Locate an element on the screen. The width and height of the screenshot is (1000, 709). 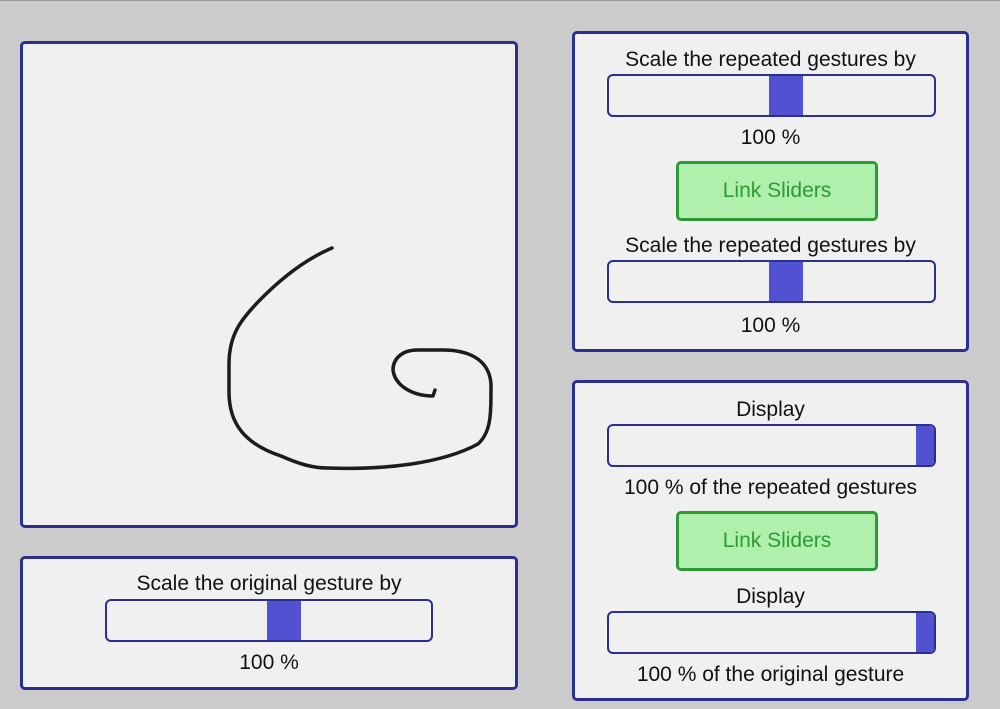
display-value-2: 100 % of the original gesture is located at coordinates (770, 674).